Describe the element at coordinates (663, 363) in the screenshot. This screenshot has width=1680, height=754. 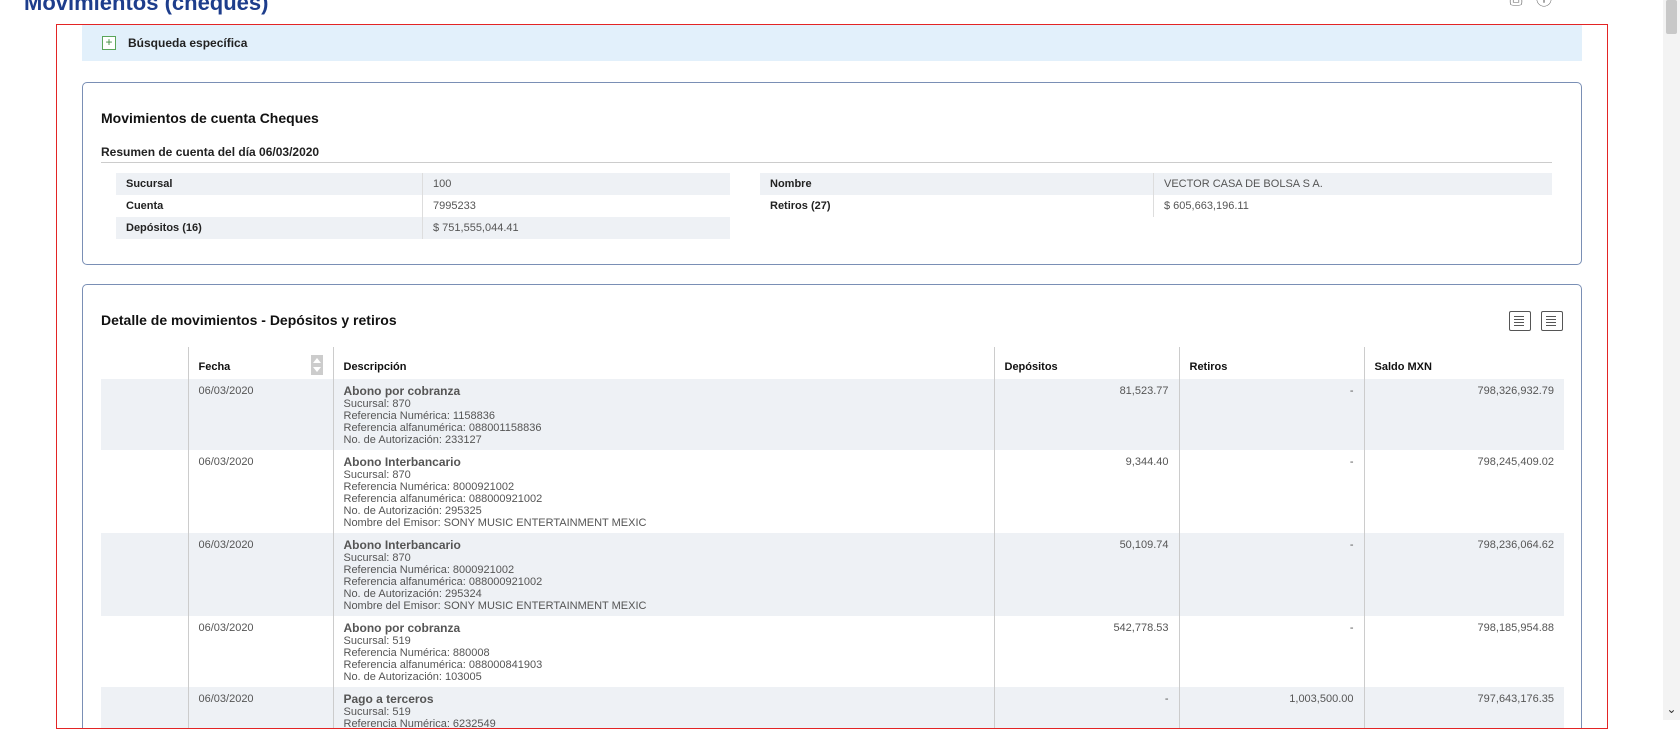
I see `header-descripcion: Descripción` at that location.